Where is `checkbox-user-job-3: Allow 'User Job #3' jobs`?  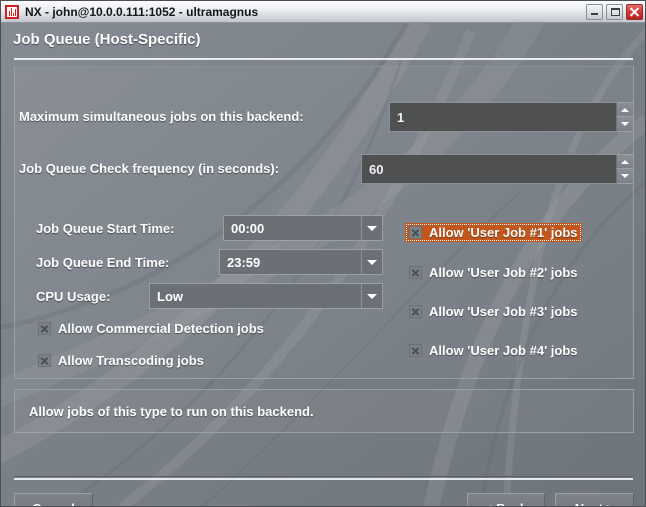 checkbox-user-job-3: Allow 'User Job #3' jobs is located at coordinates (493, 311).